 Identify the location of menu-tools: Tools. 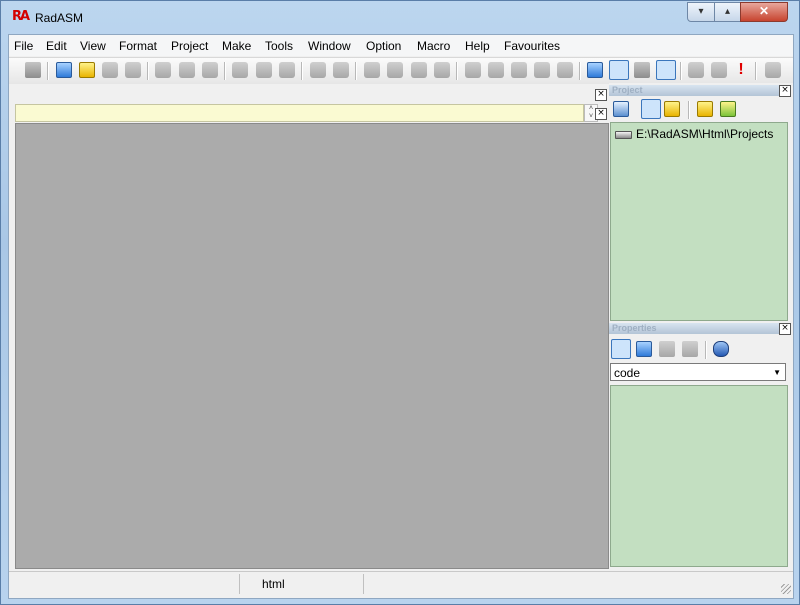
(279, 46).